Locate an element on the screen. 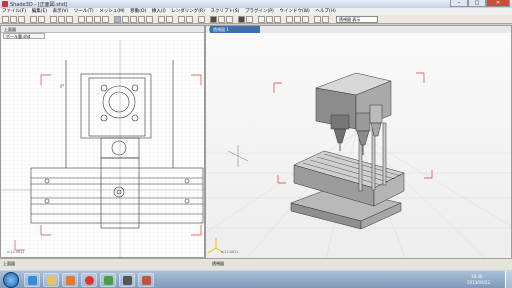  app-icon is located at coordinates (5, 4).